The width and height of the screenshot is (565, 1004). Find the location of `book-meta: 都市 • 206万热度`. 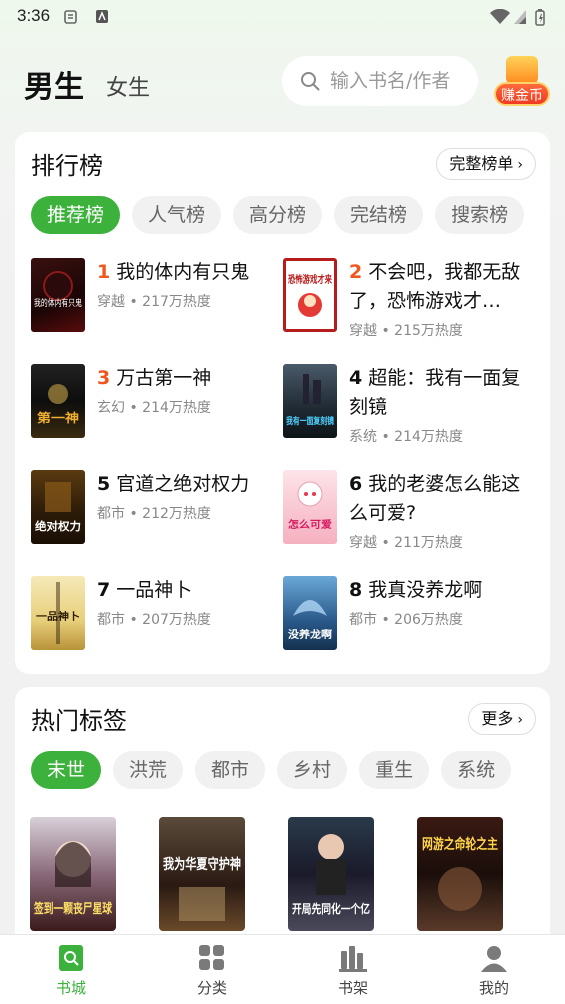

book-meta: 都市 • 206万热度 is located at coordinates (406, 620).